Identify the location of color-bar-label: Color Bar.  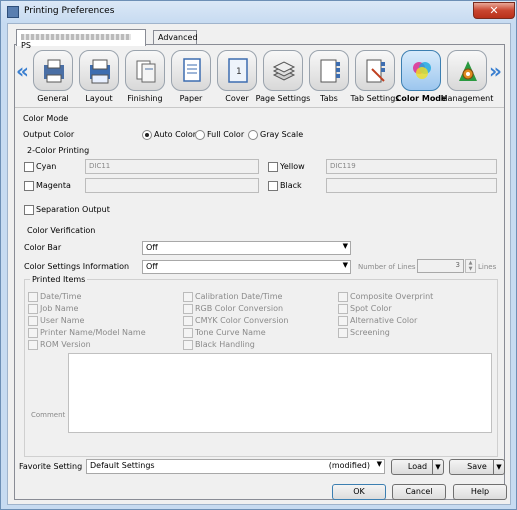
(43, 247).